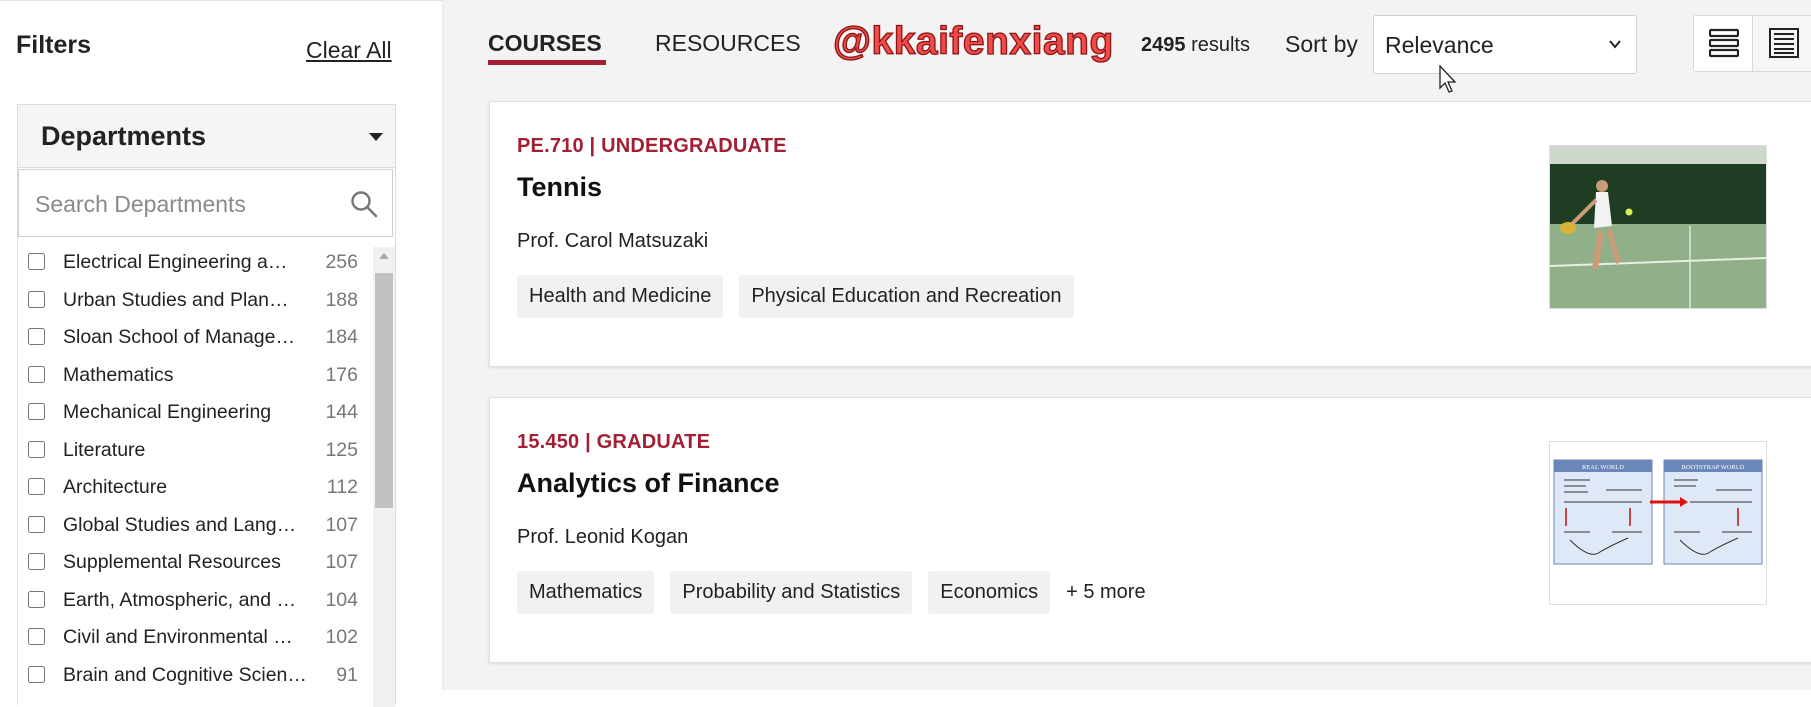 The width and height of the screenshot is (1811, 707). I want to click on bootstrap-diagram: REAL WORLD BOOTSTRAP WORLD, so click(1658, 523).